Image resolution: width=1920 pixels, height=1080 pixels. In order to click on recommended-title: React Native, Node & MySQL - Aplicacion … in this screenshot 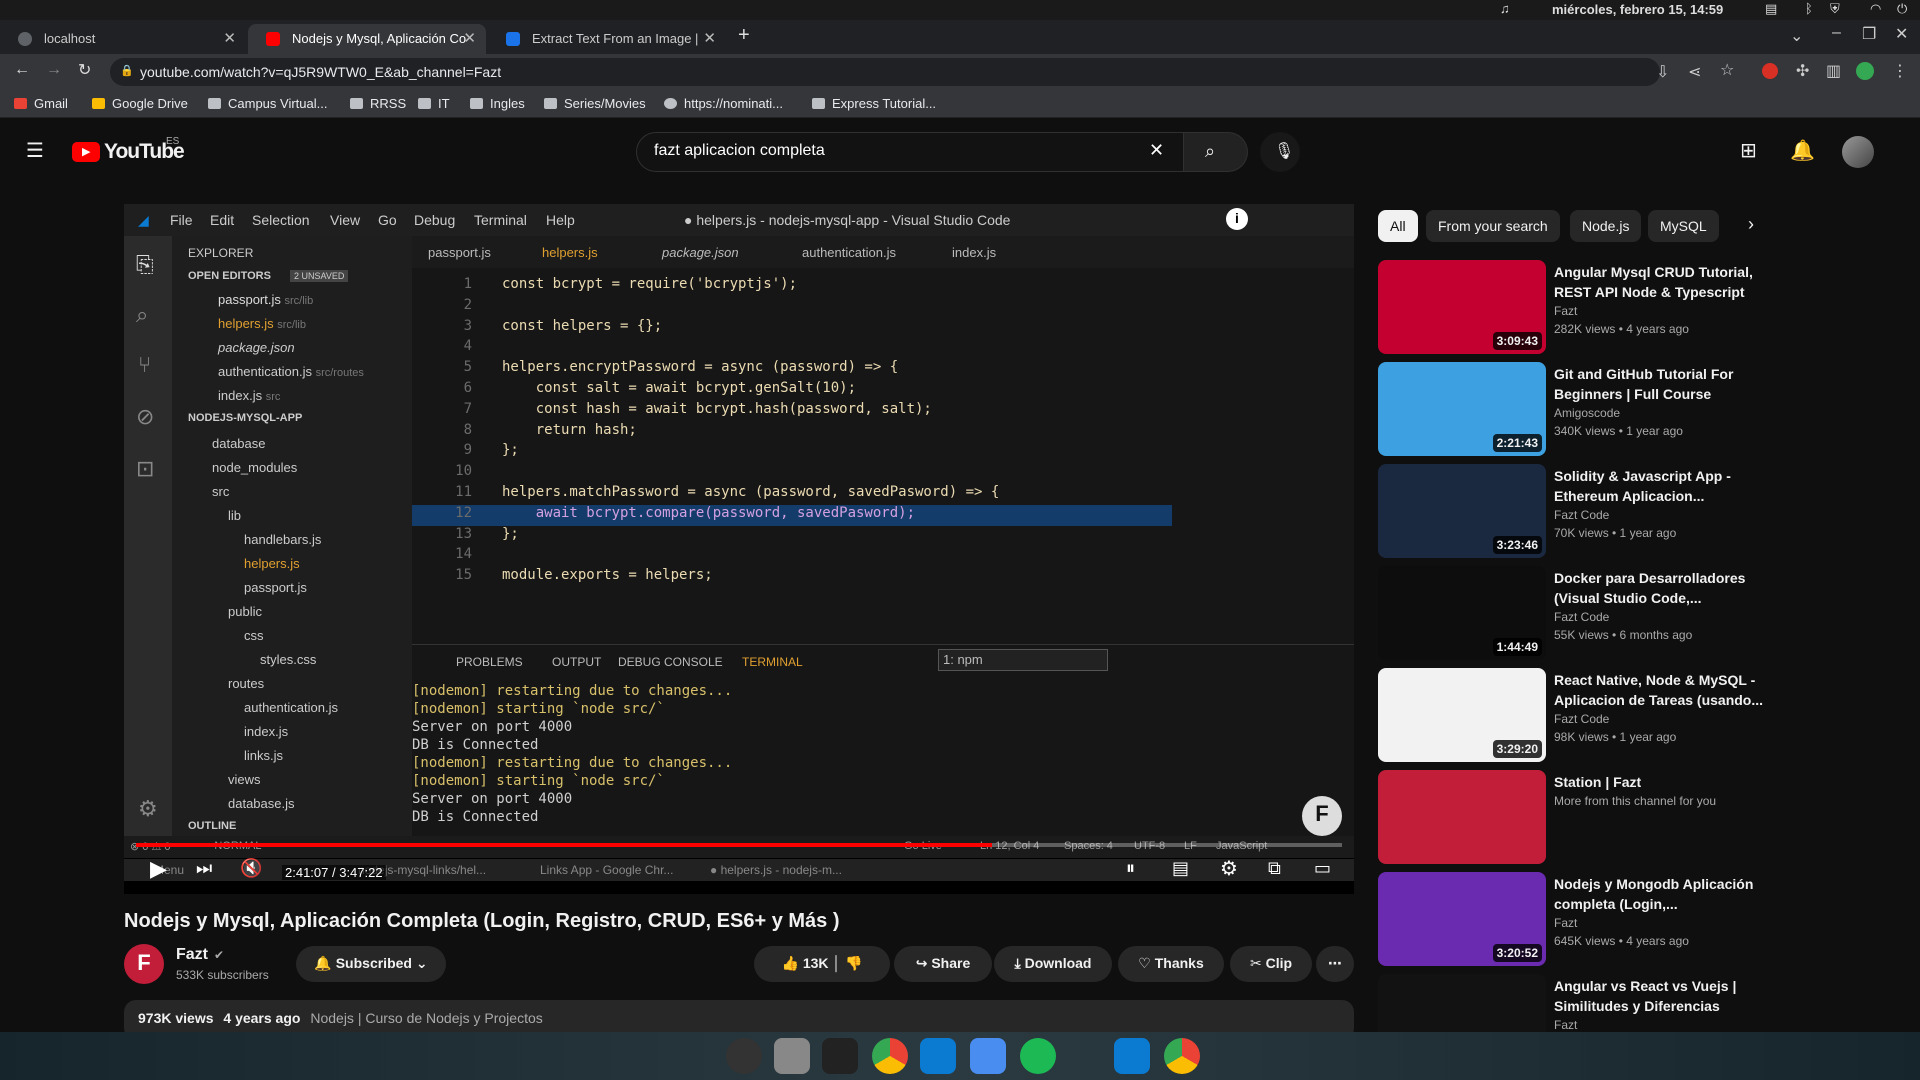, I will do `click(1659, 690)`.